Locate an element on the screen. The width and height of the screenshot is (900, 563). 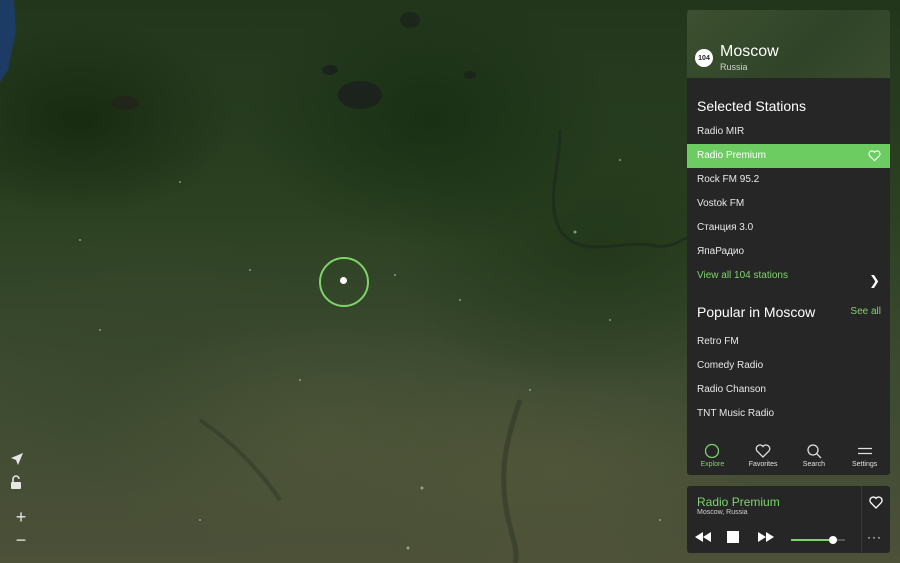
station-item: ЯпаРадио is located at coordinates (788, 252).